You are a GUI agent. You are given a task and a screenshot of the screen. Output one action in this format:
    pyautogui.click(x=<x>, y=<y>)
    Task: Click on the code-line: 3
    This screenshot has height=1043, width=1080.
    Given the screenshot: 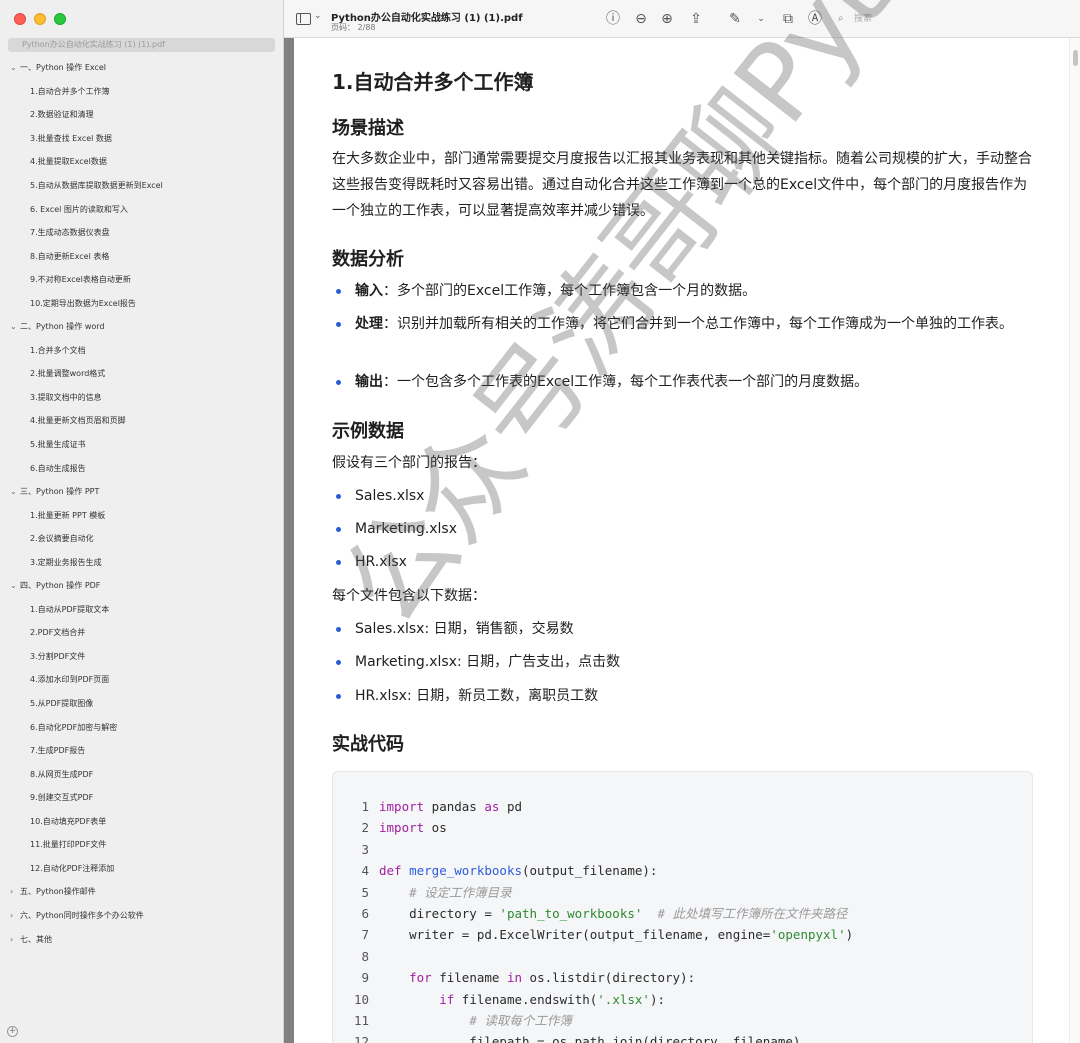 What is the action you would take?
    pyautogui.click(x=683, y=849)
    